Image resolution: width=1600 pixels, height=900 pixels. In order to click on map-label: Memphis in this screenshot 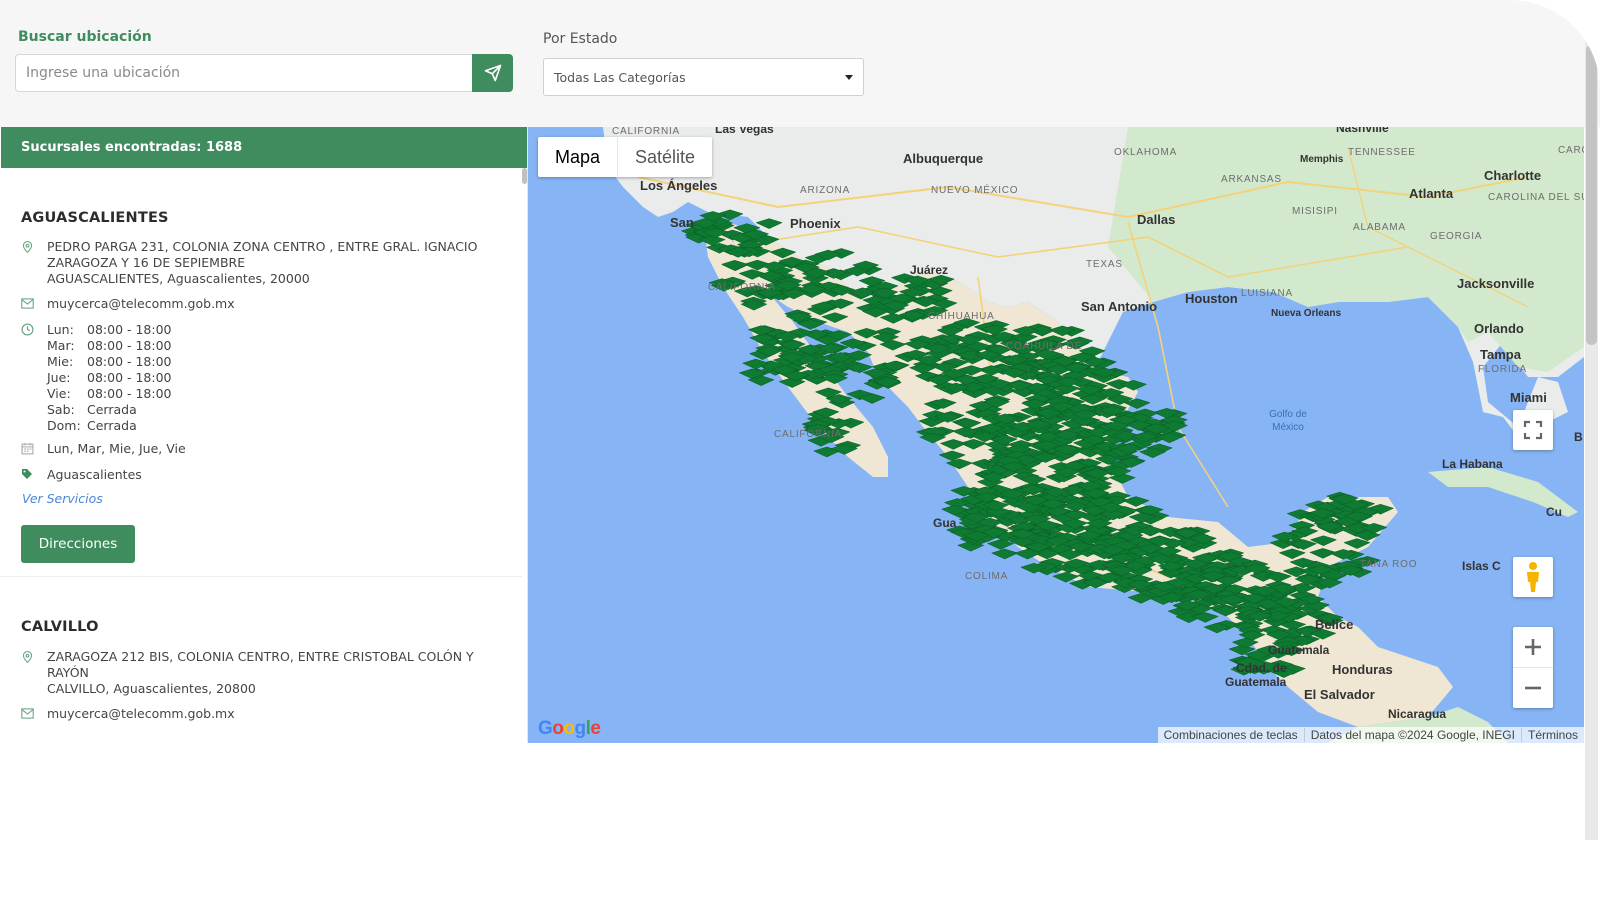, I will do `click(1322, 159)`.